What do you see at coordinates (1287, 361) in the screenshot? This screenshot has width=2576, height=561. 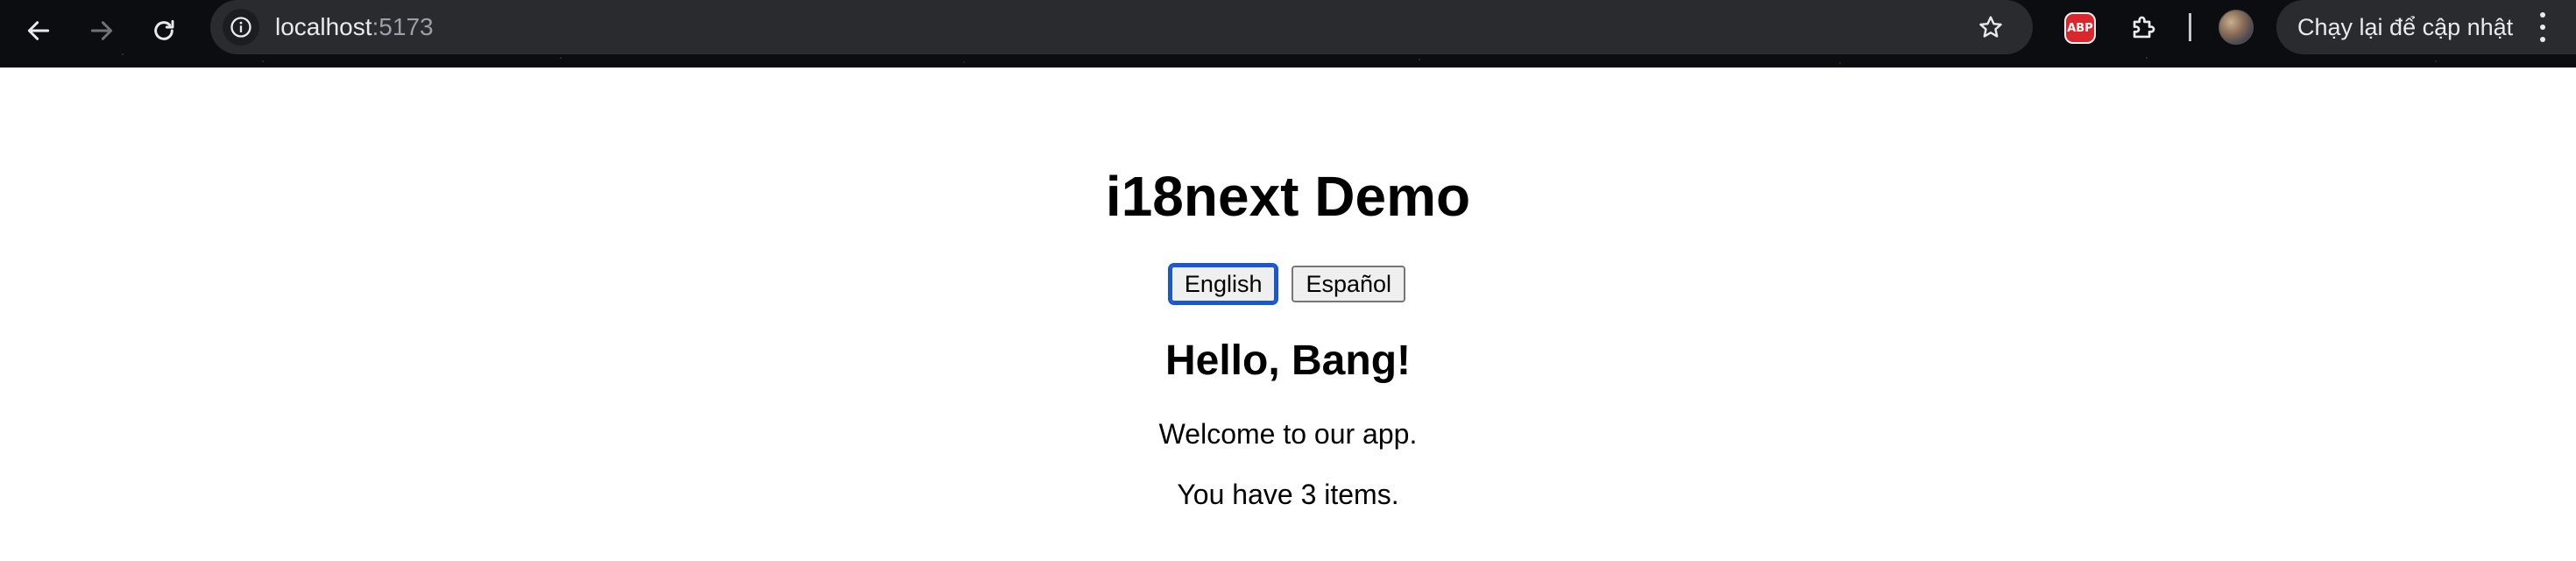 I see `greeting-heading: Hello, Bang!` at bounding box center [1287, 361].